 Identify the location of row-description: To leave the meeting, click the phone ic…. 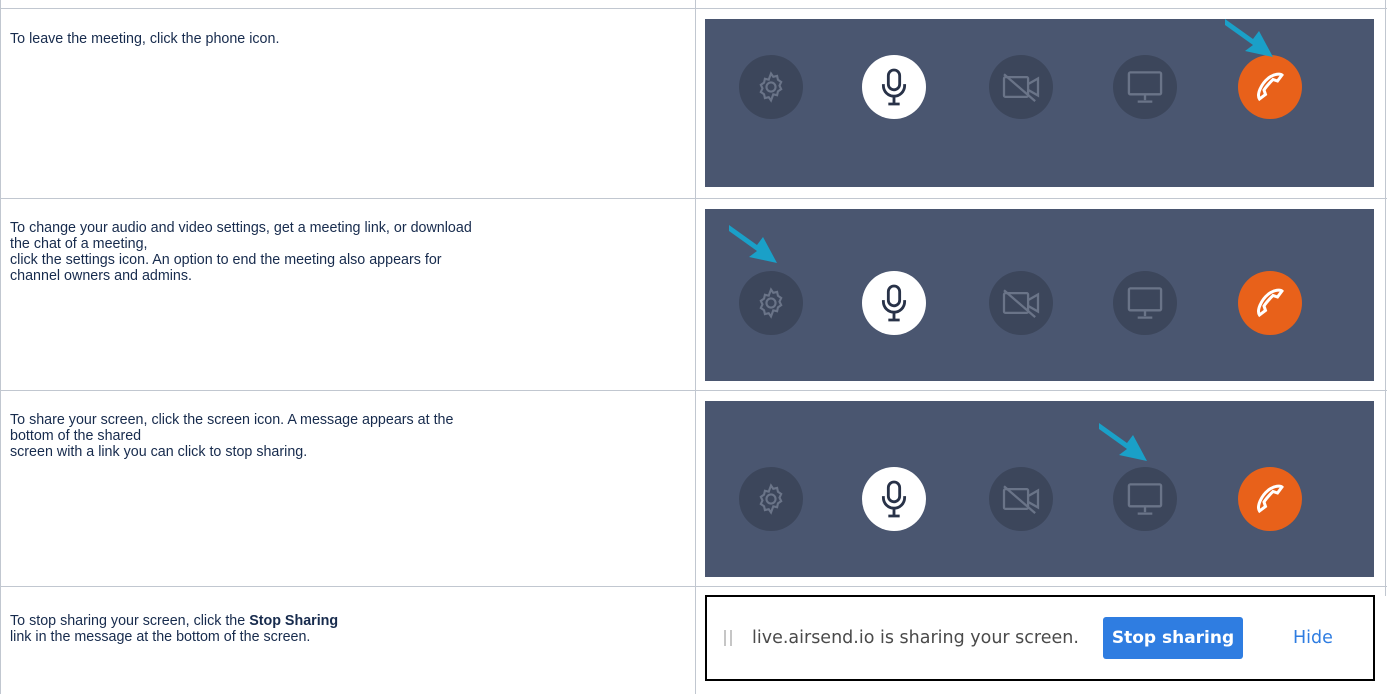
(145, 39).